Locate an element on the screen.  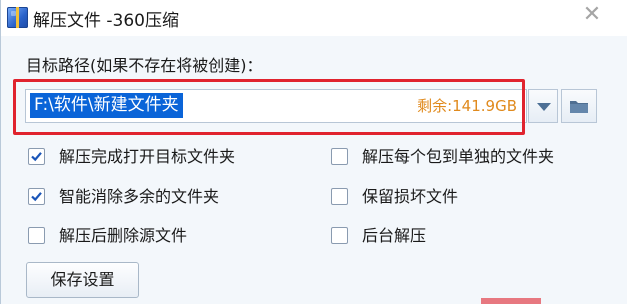
option-label: 后台解压 is located at coordinates (394, 235).